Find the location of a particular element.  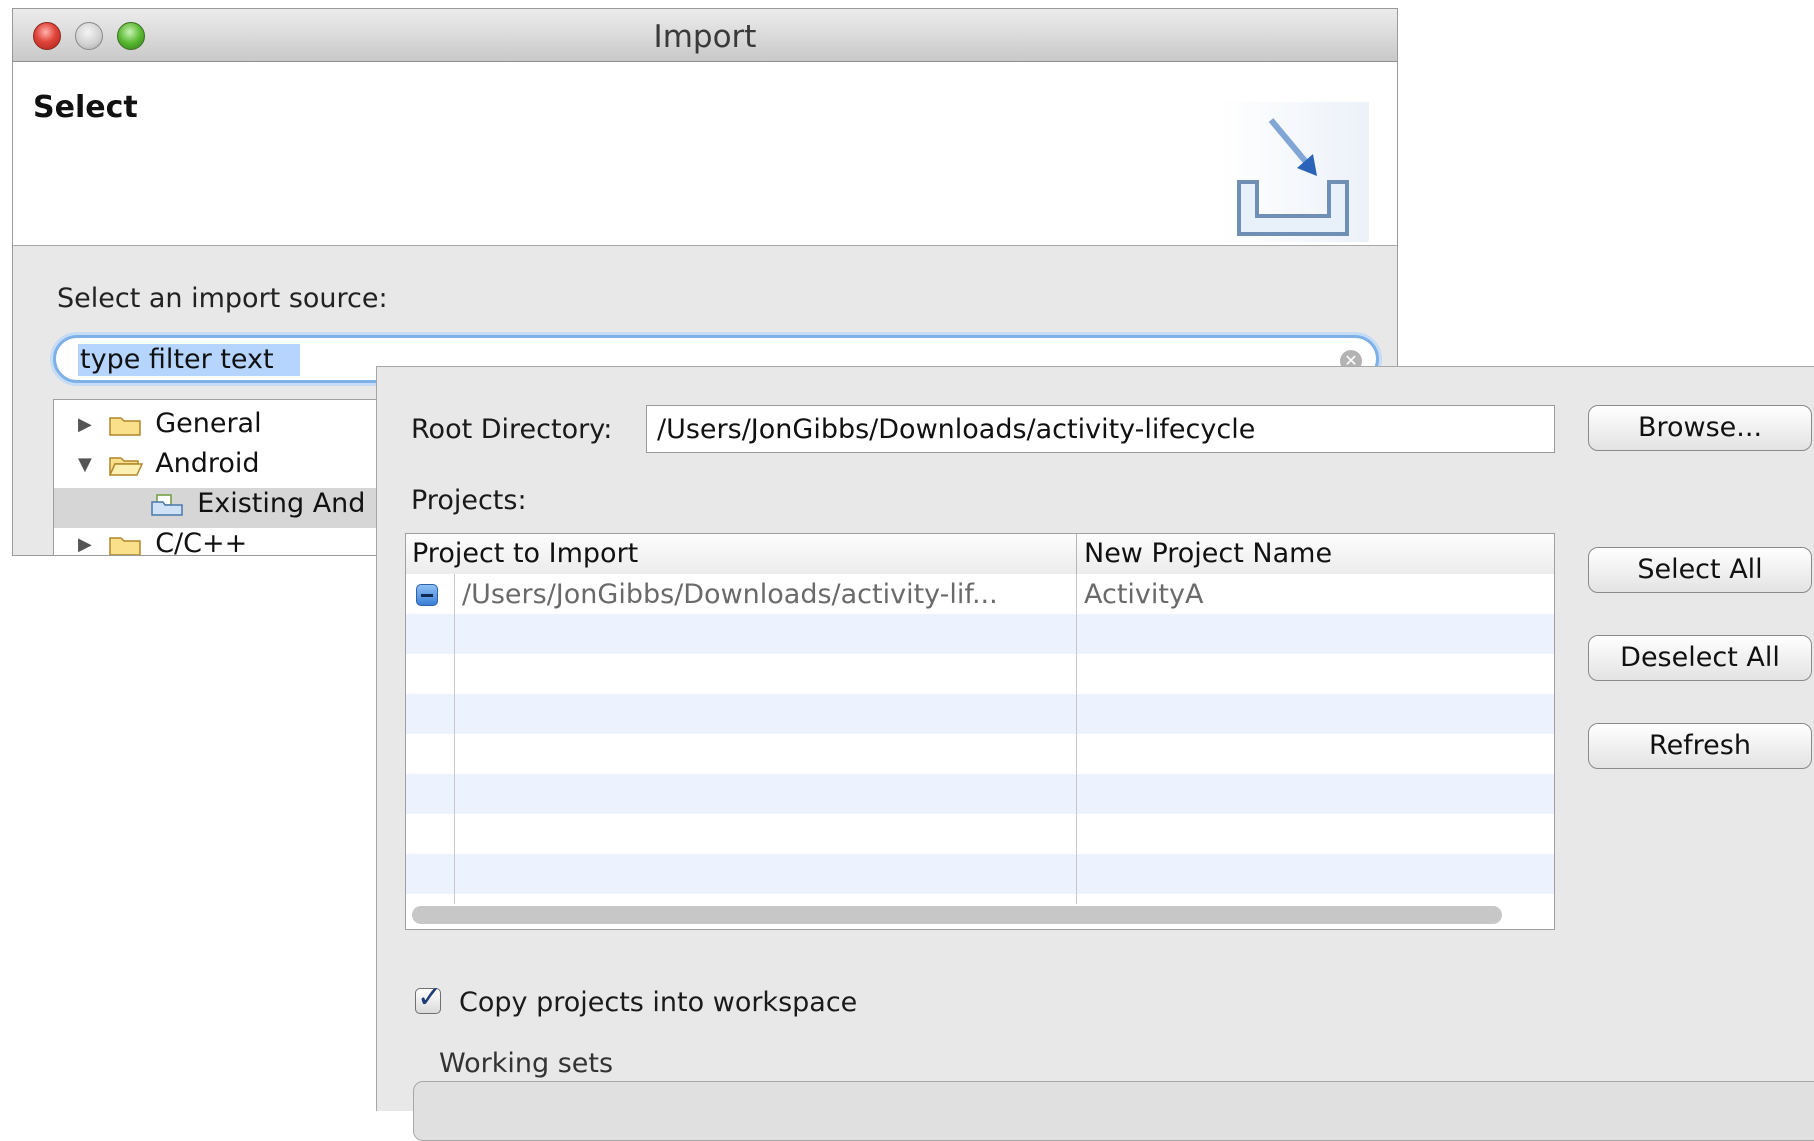

wizard-page-title: Select is located at coordinates (85, 107).